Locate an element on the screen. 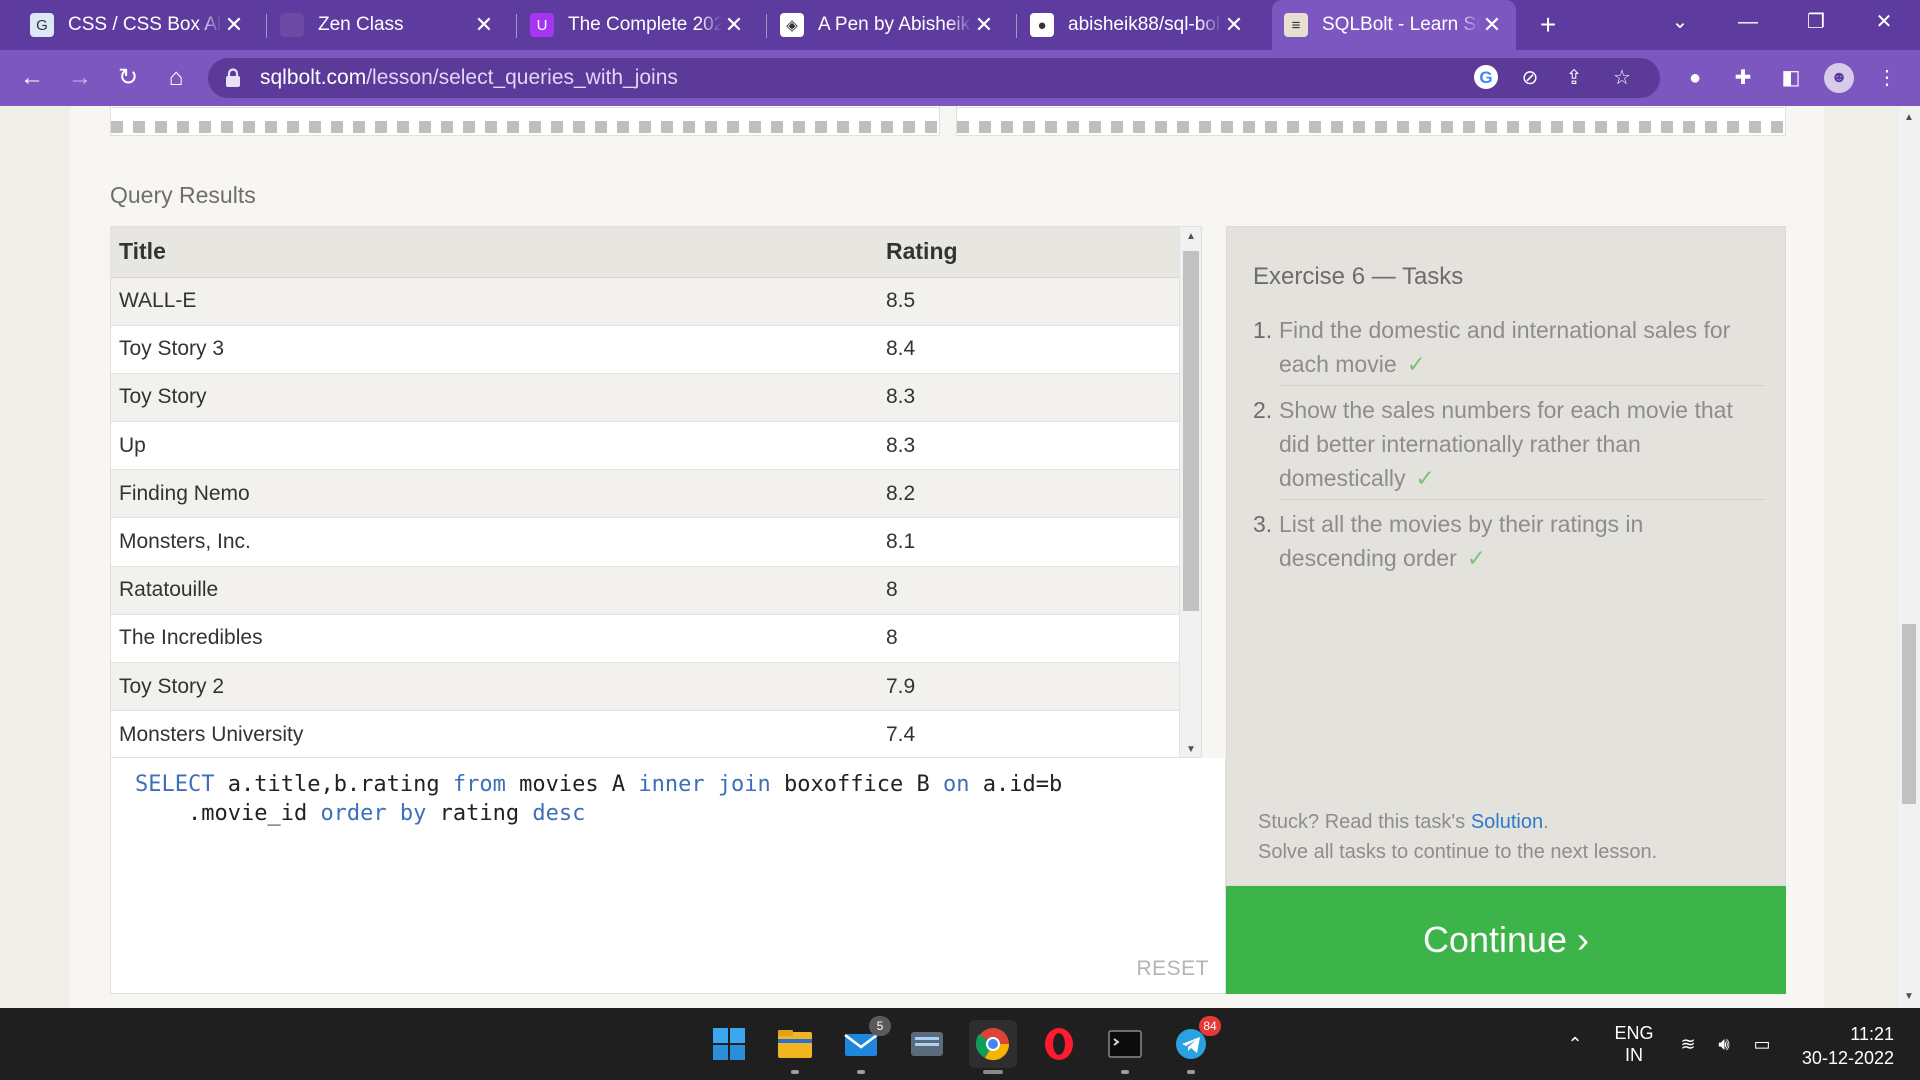 This screenshot has height=1080, width=1920. opera-icon is located at coordinates (1059, 1044).